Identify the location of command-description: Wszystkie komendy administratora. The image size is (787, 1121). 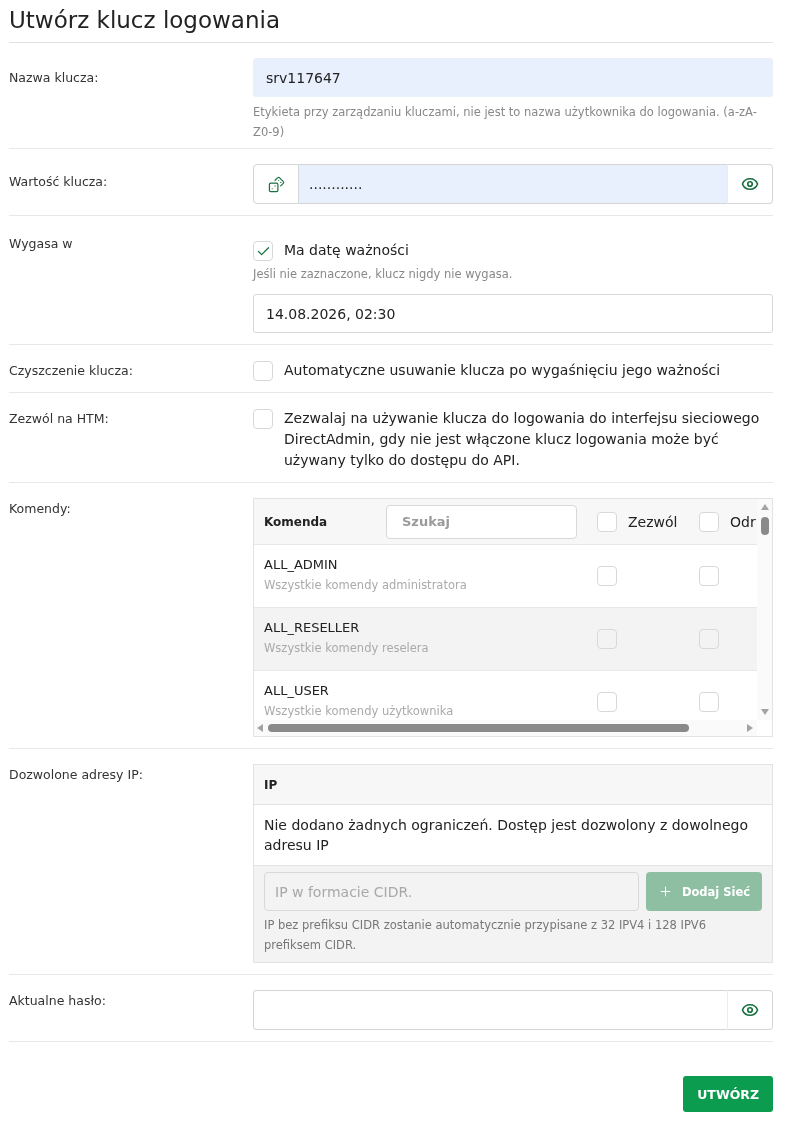
(365, 585).